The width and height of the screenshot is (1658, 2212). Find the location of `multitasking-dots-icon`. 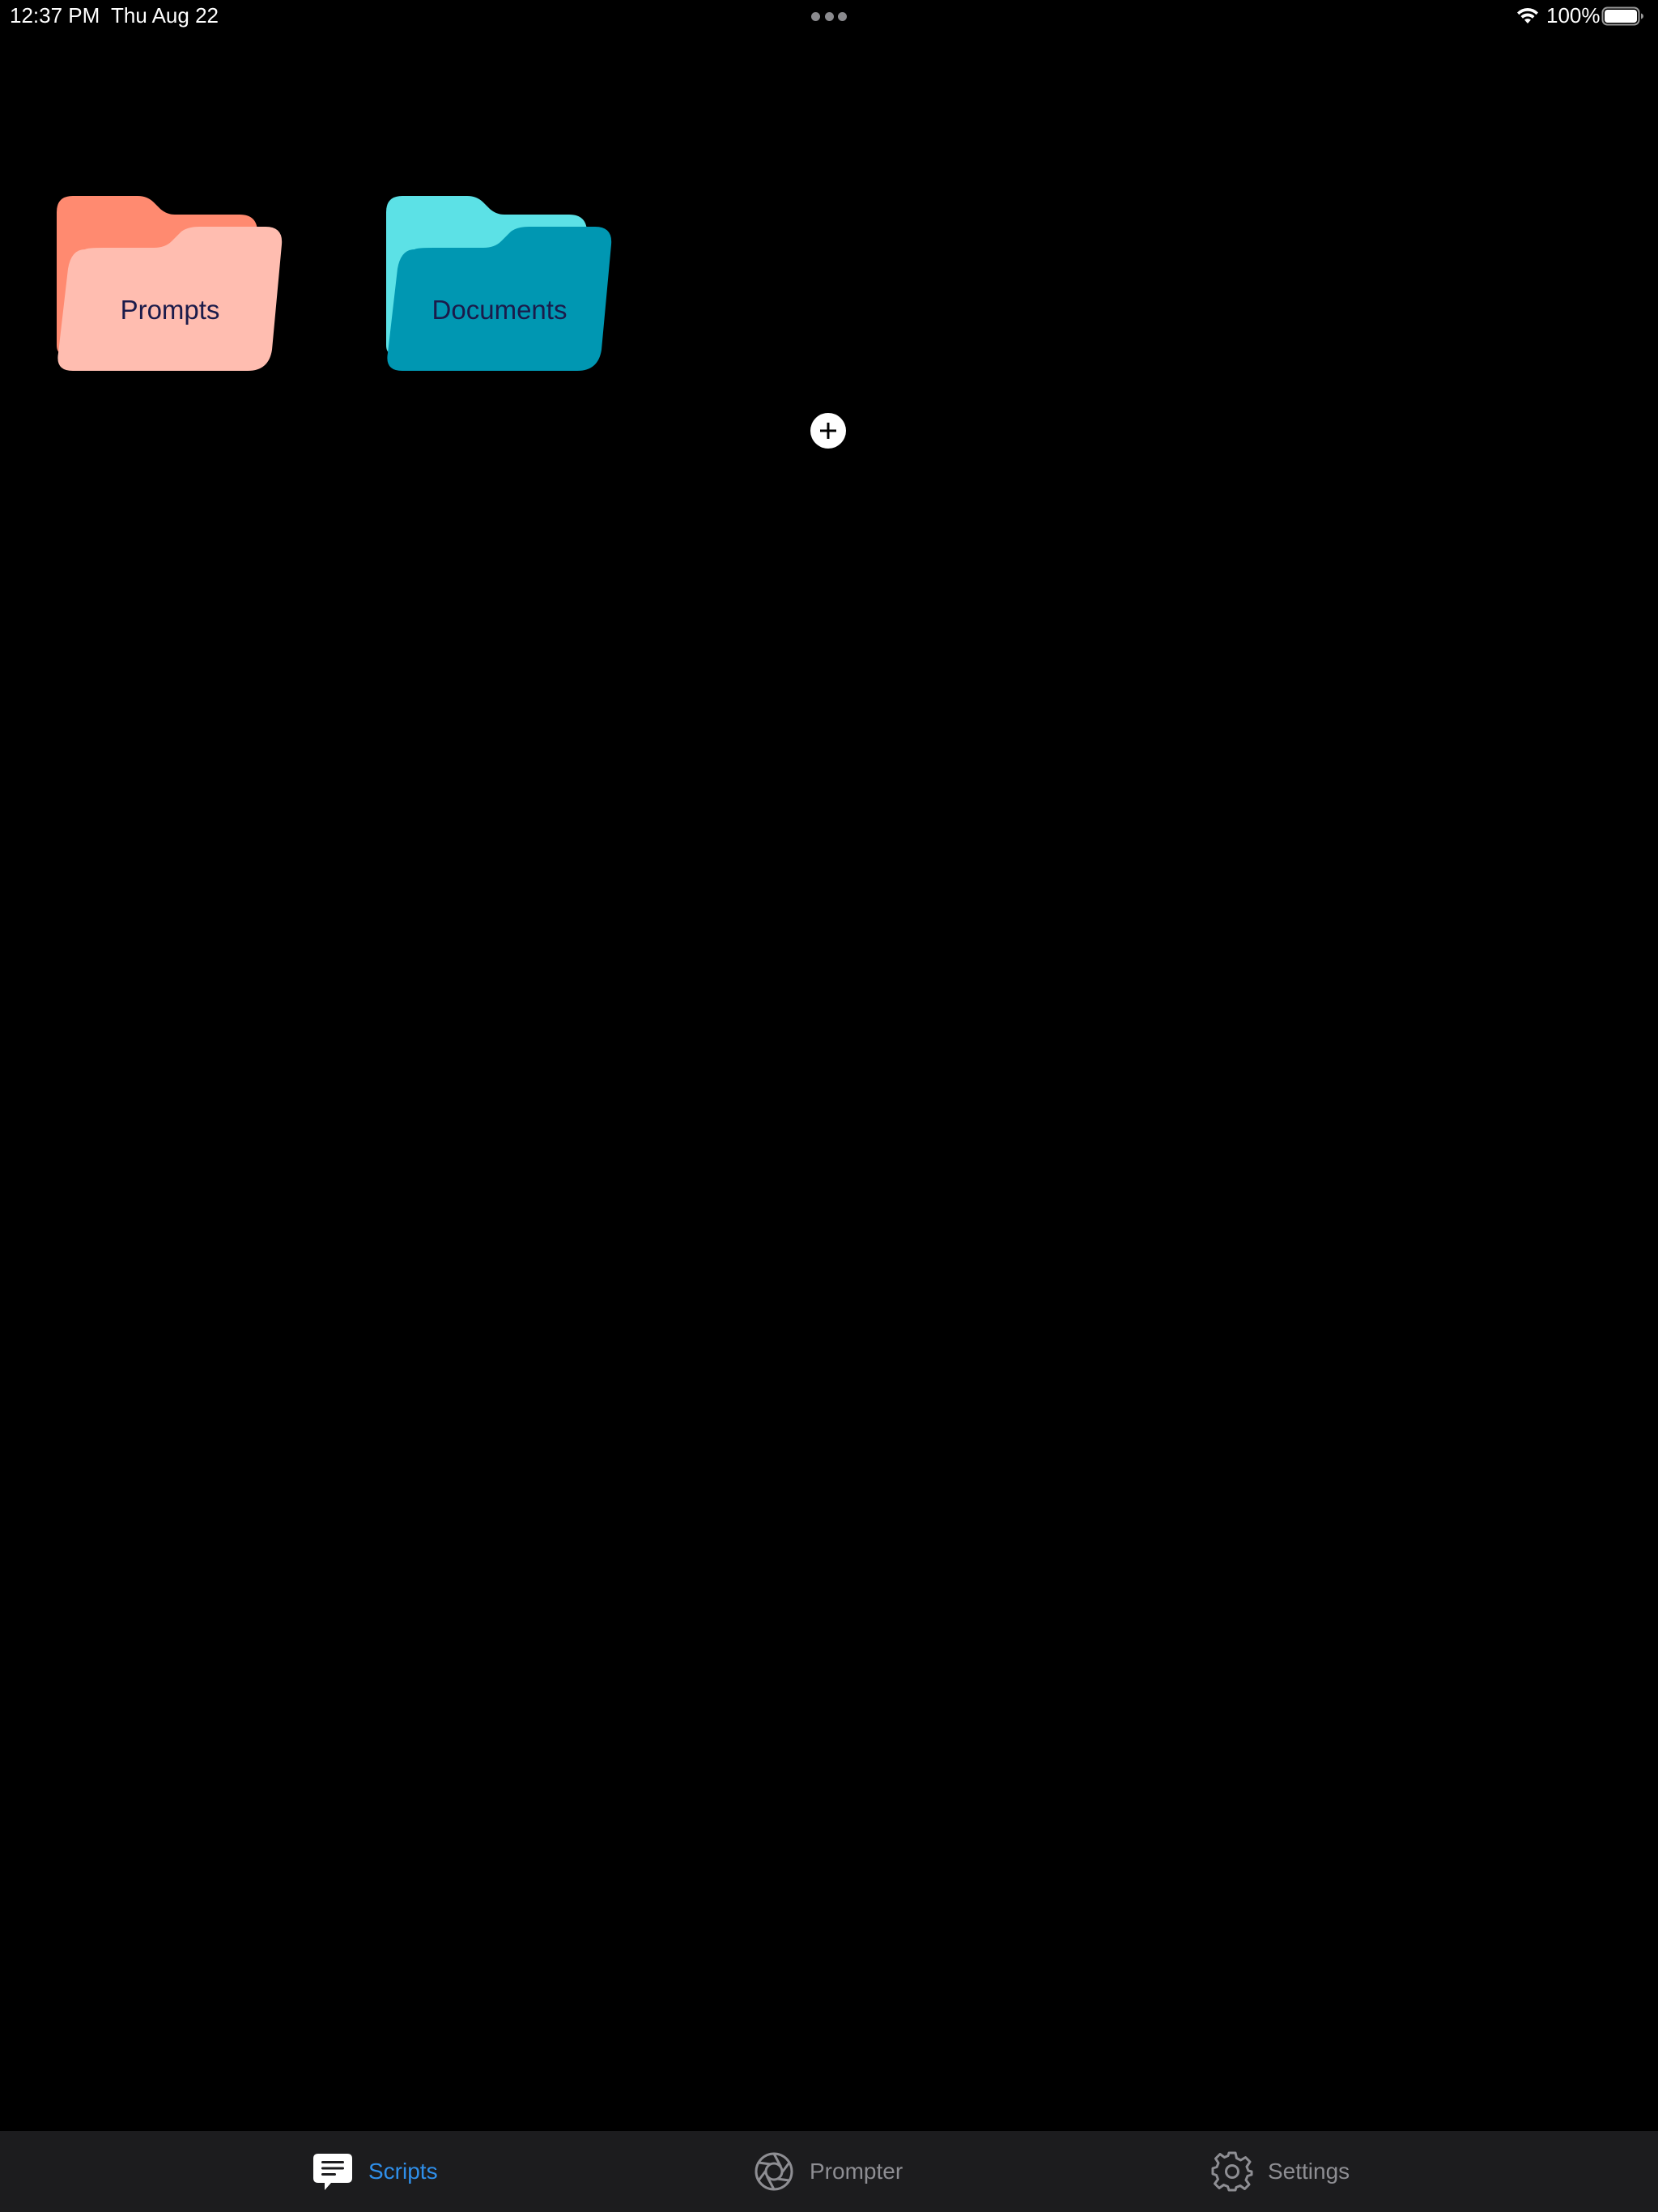

multitasking-dots-icon is located at coordinates (829, 17).